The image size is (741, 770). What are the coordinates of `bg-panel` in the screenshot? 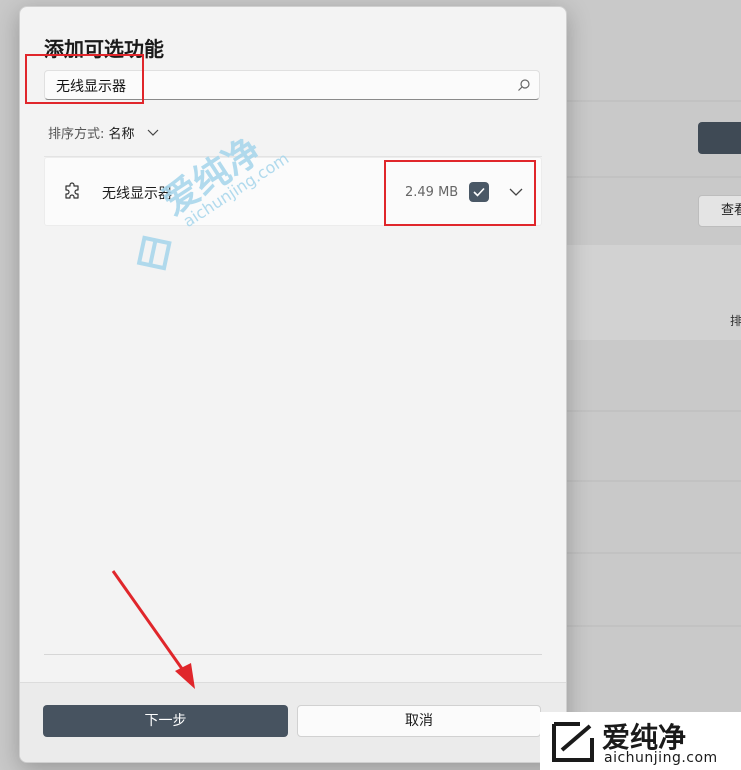 It's located at (653, 292).